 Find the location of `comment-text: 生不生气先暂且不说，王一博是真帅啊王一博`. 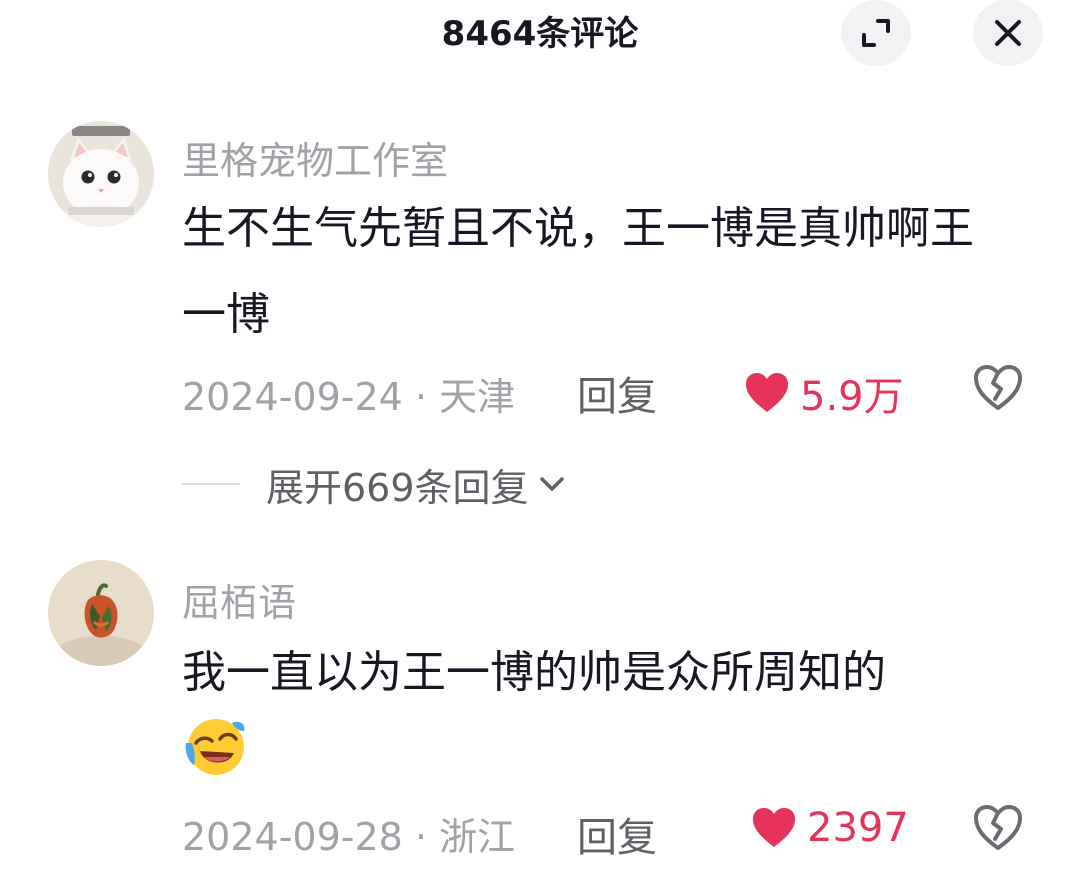

comment-text: 生不生气先暂且不说，王一博是真帅啊王一博 is located at coordinates (578, 271).